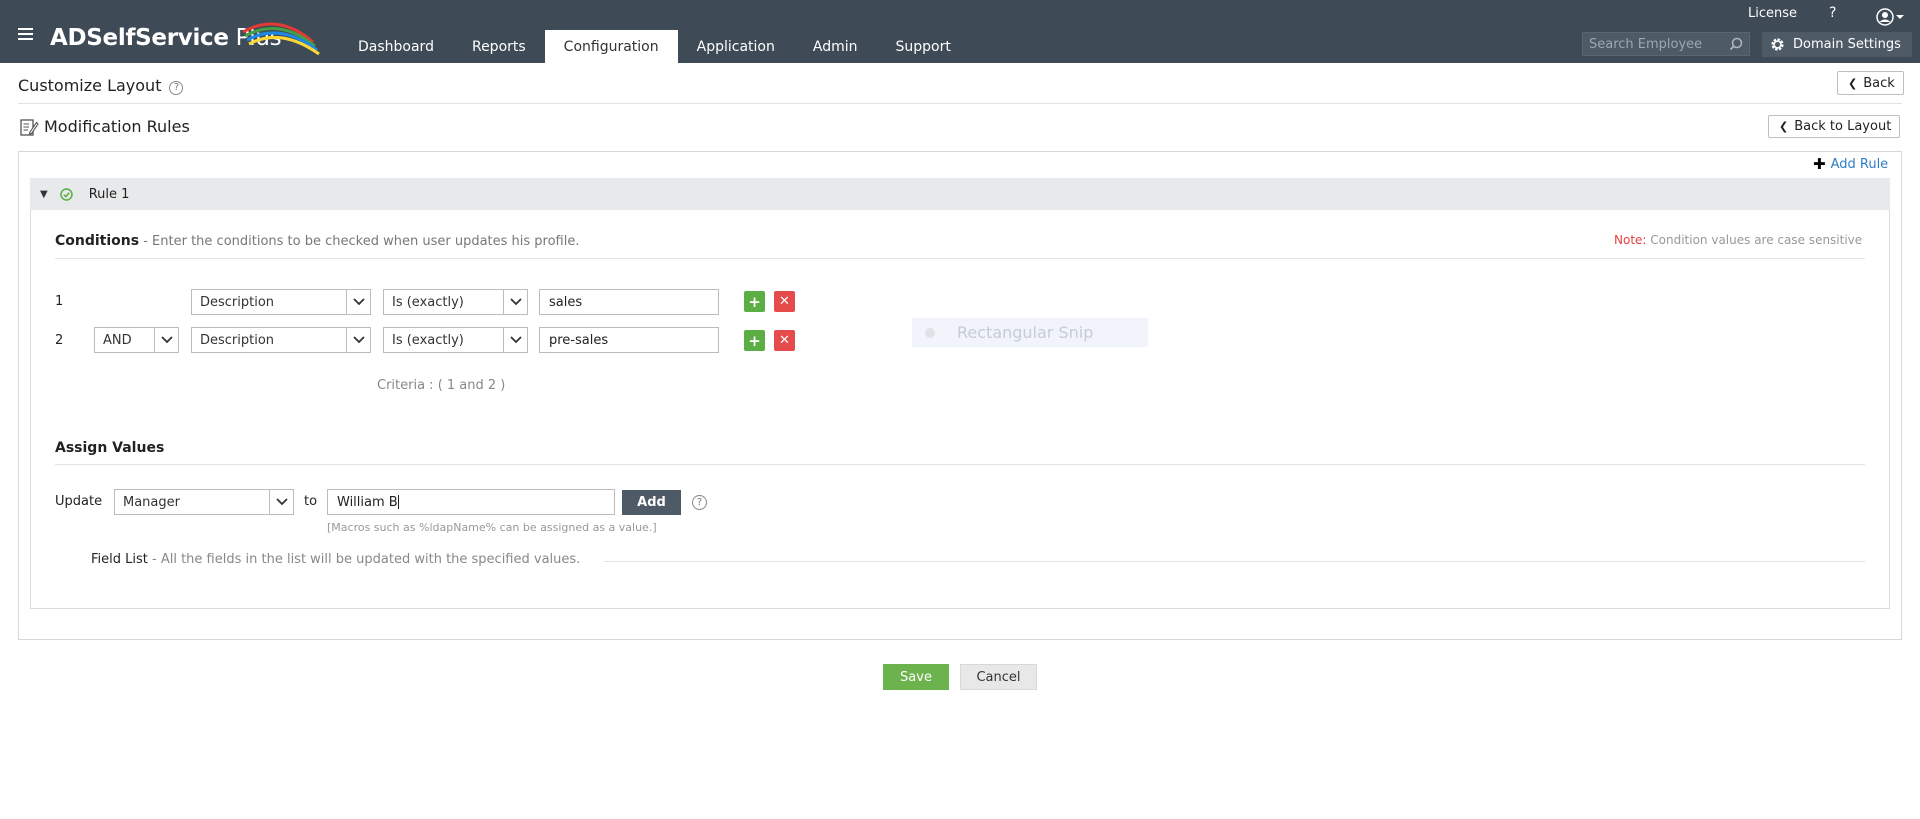 The height and width of the screenshot is (819, 1920). What do you see at coordinates (25, 34) in the screenshot?
I see `menu-icon` at bounding box center [25, 34].